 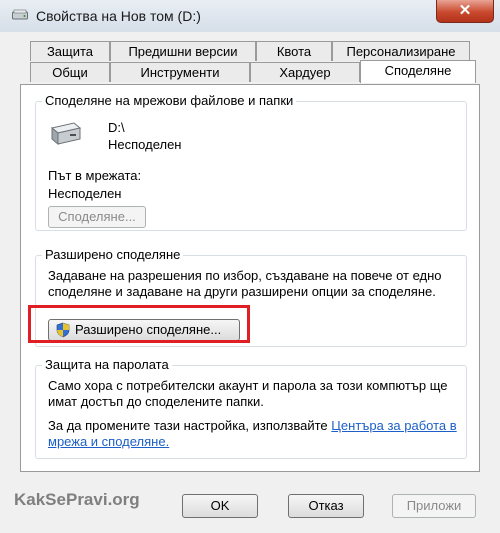 I want to click on tab-sharing: Споделяне, so click(x=418, y=71).